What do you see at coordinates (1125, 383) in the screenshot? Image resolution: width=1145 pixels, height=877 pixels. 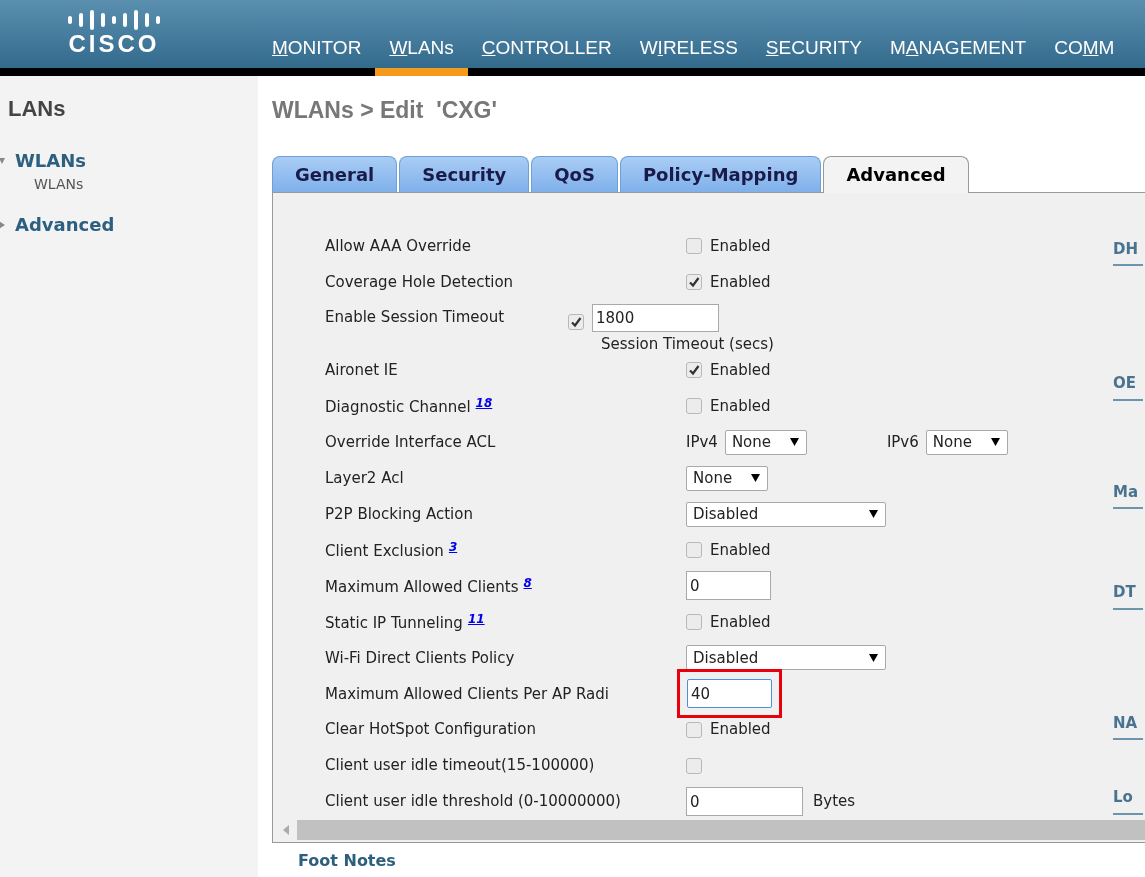 I see `section-heading: OE` at bounding box center [1125, 383].